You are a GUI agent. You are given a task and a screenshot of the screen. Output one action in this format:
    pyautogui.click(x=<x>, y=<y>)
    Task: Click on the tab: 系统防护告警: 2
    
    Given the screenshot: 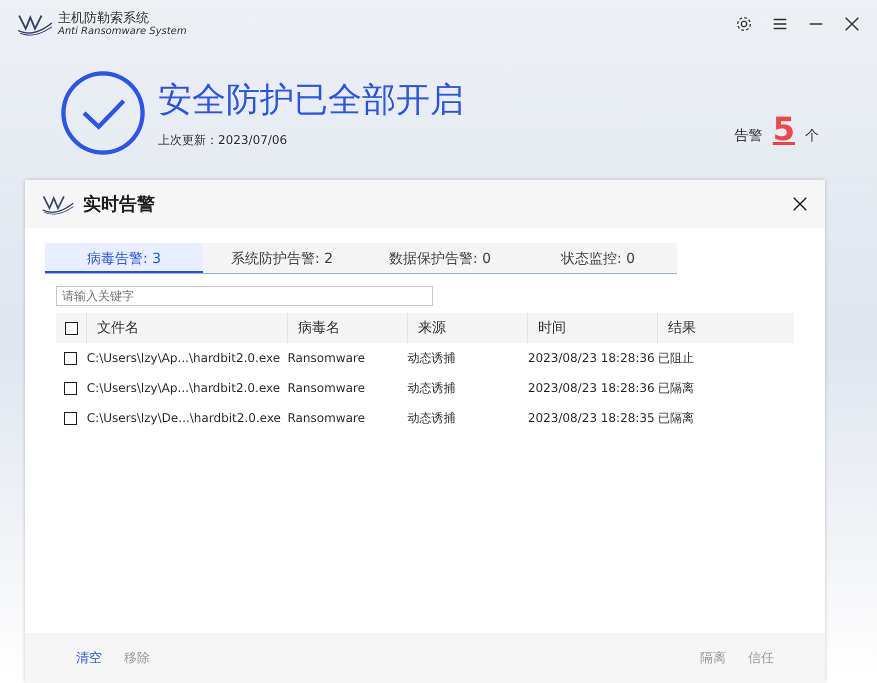 What is the action you would take?
    pyautogui.click(x=282, y=258)
    